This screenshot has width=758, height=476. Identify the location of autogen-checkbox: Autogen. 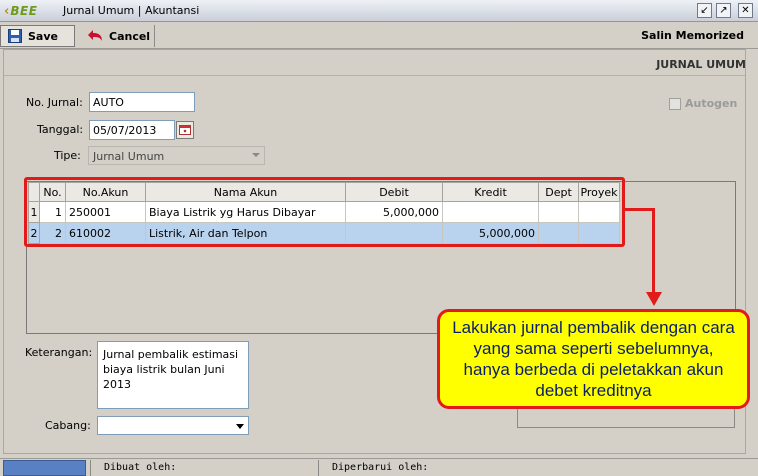
(703, 103).